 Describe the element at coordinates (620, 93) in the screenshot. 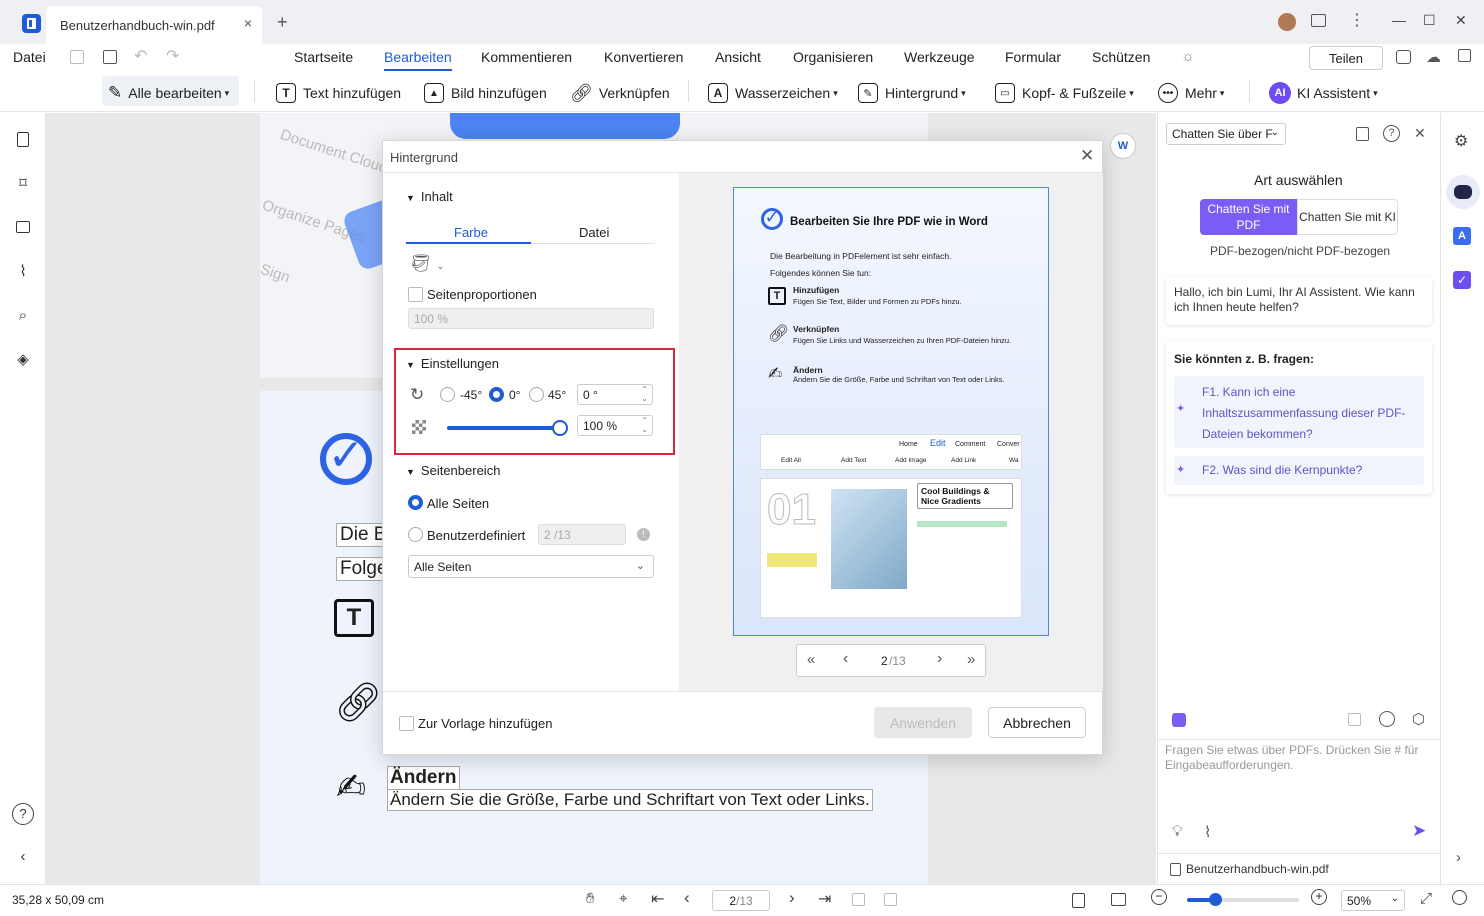

I see `link-button: 🔗︎ Verknüpfen` at that location.